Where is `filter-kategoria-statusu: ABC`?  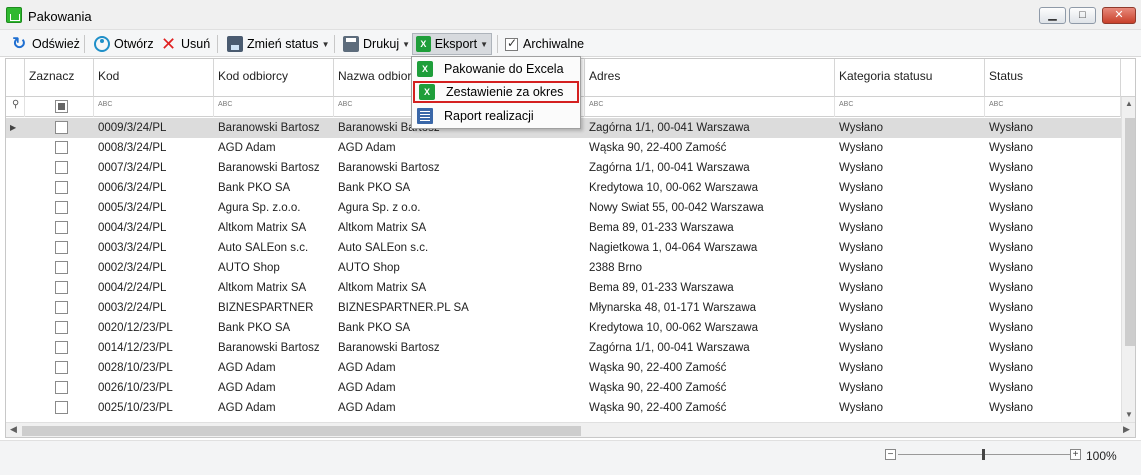 filter-kategoria-statusu: ABC is located at coordinates (910, 107).